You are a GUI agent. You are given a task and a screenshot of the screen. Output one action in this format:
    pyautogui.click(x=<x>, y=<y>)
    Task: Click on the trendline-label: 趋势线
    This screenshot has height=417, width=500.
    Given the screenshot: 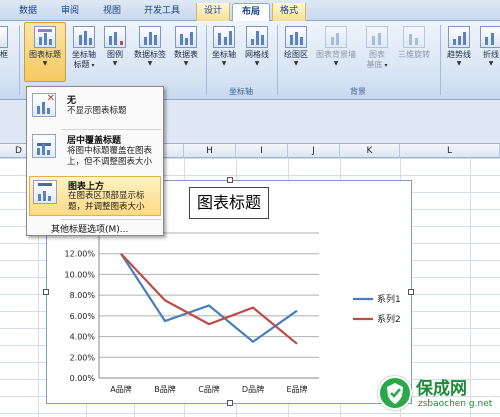 What is the action you would take?
    pyautogui.click(x=459, y=54)
    